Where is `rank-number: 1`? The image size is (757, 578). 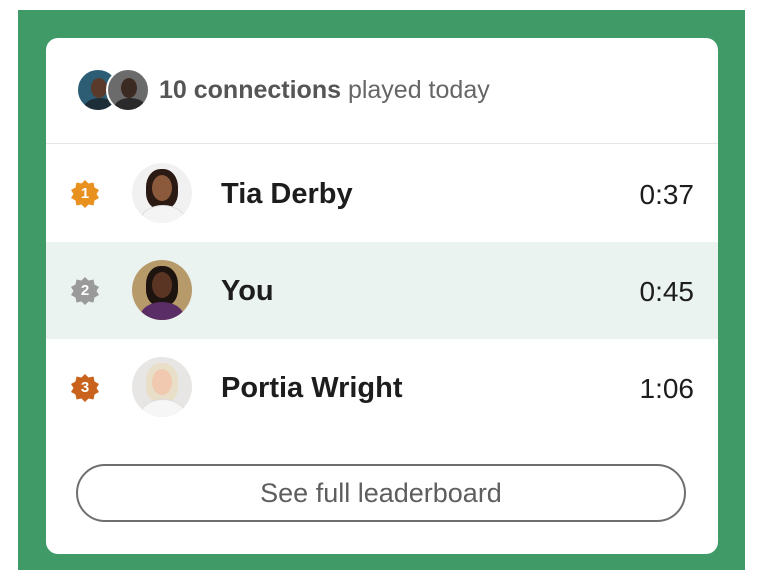 rank-number: 1 is located at coordinates (85, 193).